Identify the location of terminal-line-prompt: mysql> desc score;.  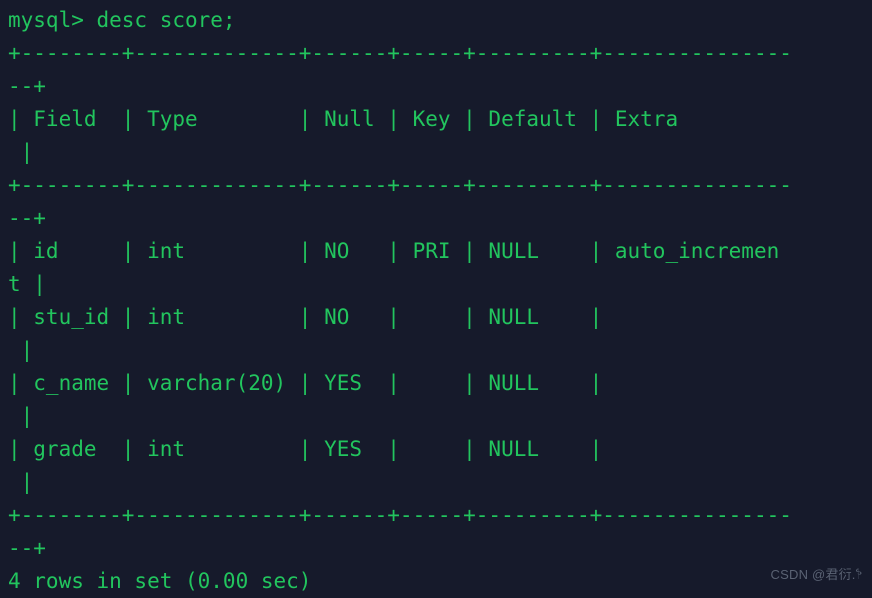
(122, 20).